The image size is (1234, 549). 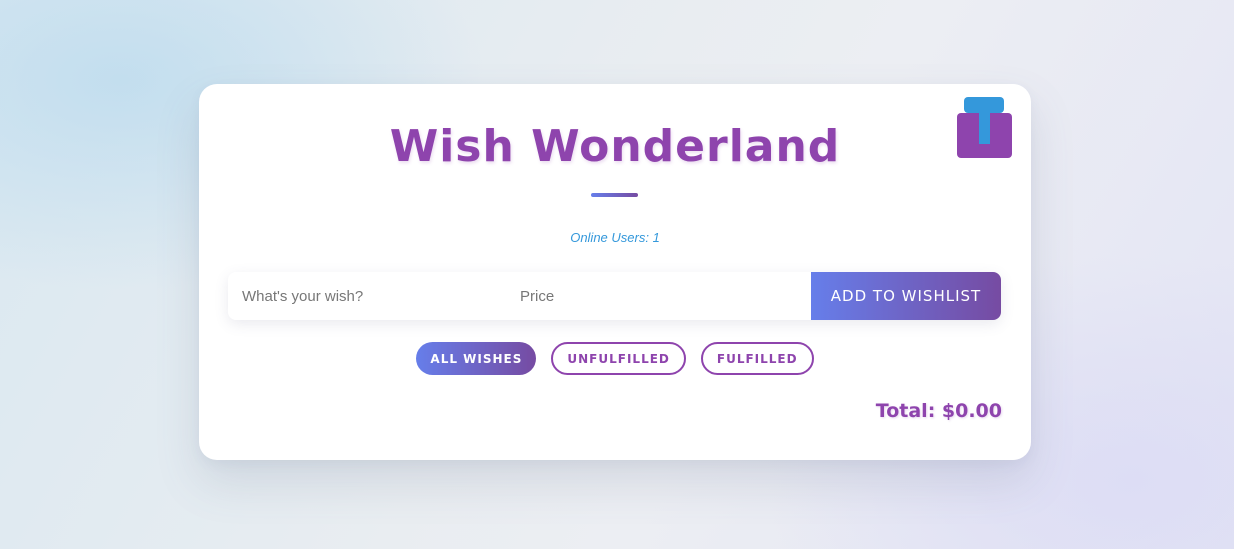 What do you see at coordinates (614, 195) in the screenshot?
I see `title-underline` at bounding box center [614, 195].